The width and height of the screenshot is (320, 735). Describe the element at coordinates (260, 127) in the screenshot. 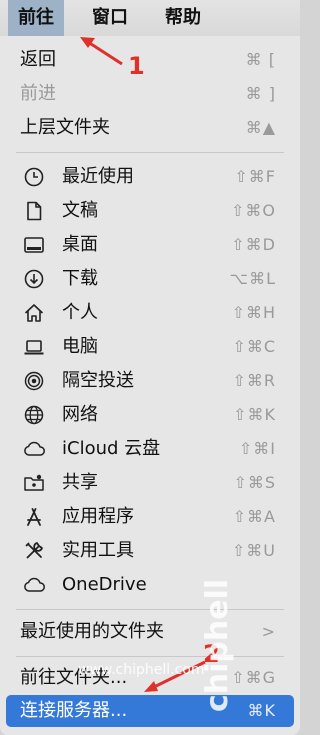

I see `shortcut-label: ⌘▲` at that location.